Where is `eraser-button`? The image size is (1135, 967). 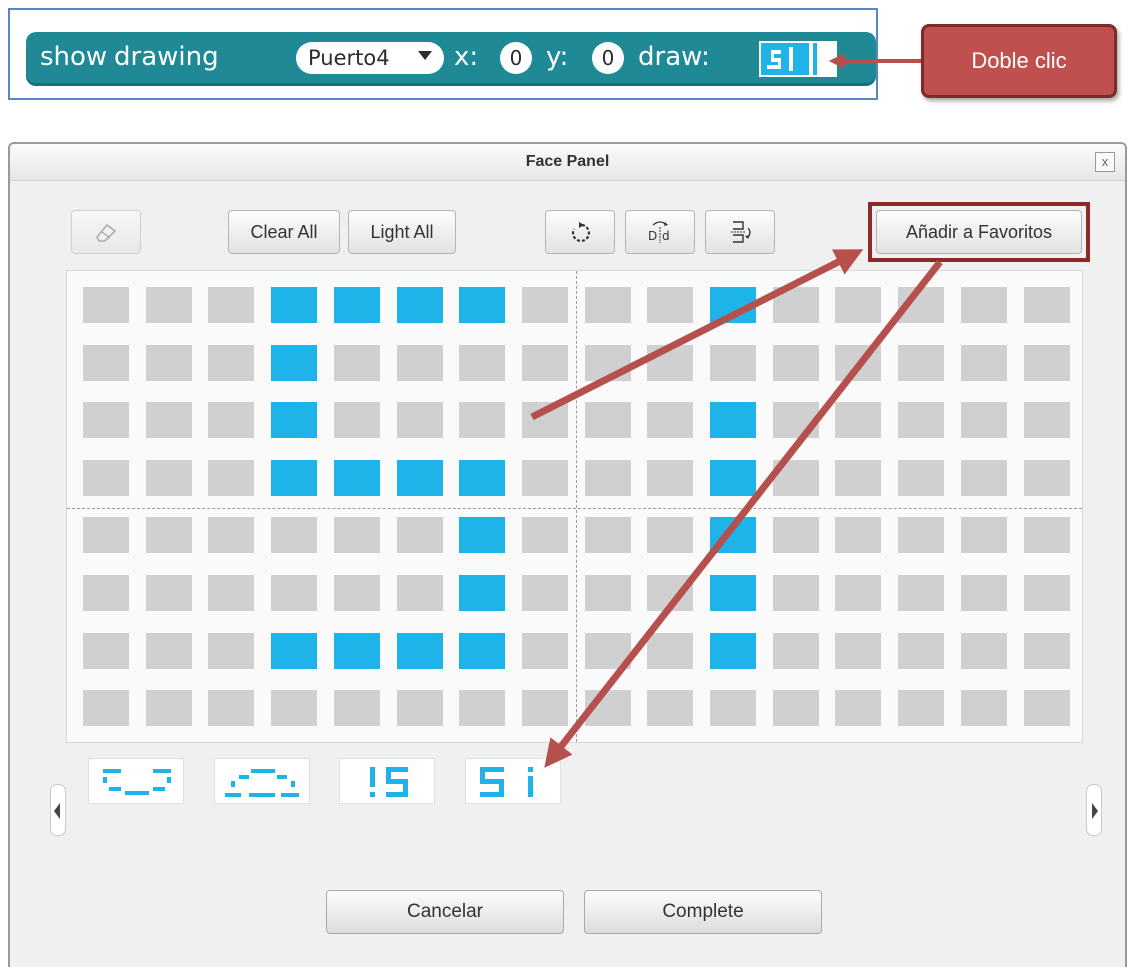
eraser-button is located at coordinates (106, 232).